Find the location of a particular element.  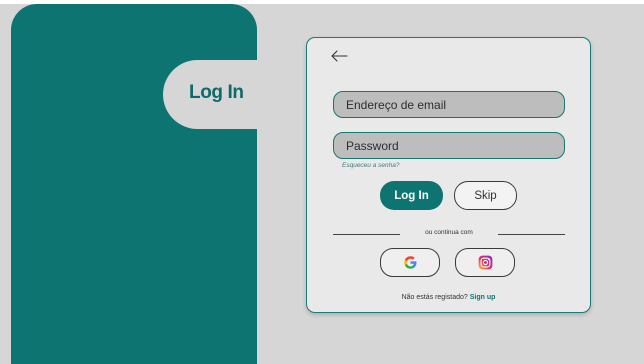

divider: ou continua com is located at coordinates (449, 234).